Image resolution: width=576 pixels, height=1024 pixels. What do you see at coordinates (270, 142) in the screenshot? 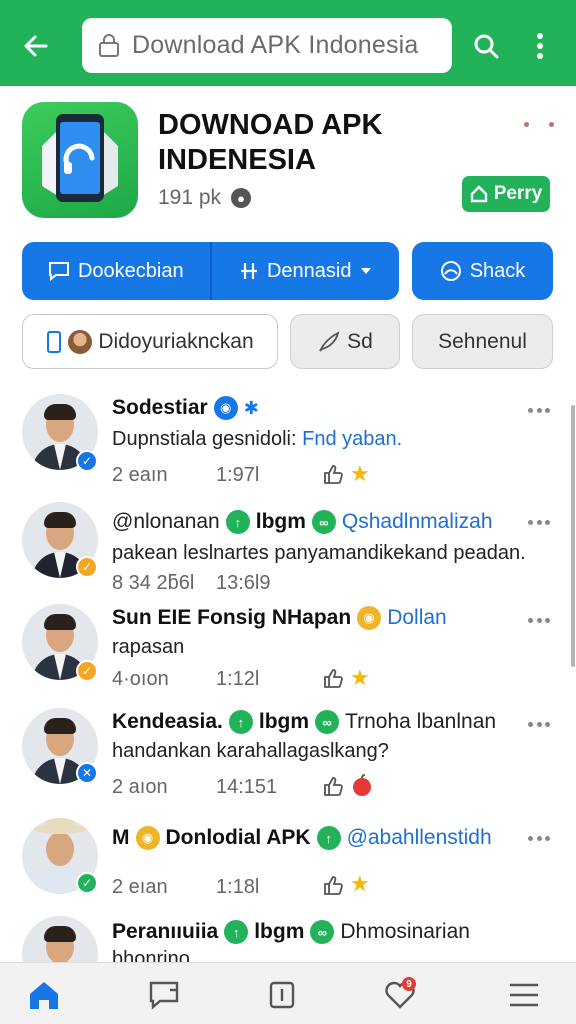
I see `app-title: DOWNOAD APK INDENESIA` at bounding box center [270, 142].